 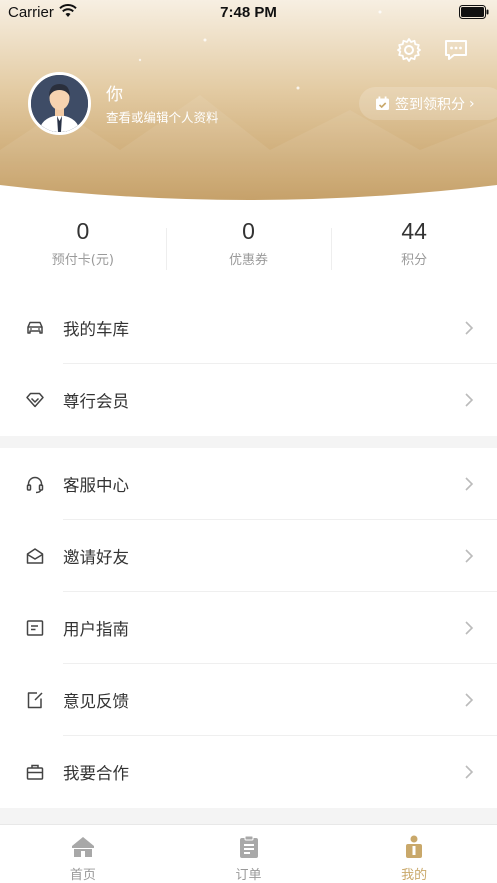 I want to click on stats-row: 0 预付卡(元) 0 优惠券 44 积分, so click(x=248, y=244).